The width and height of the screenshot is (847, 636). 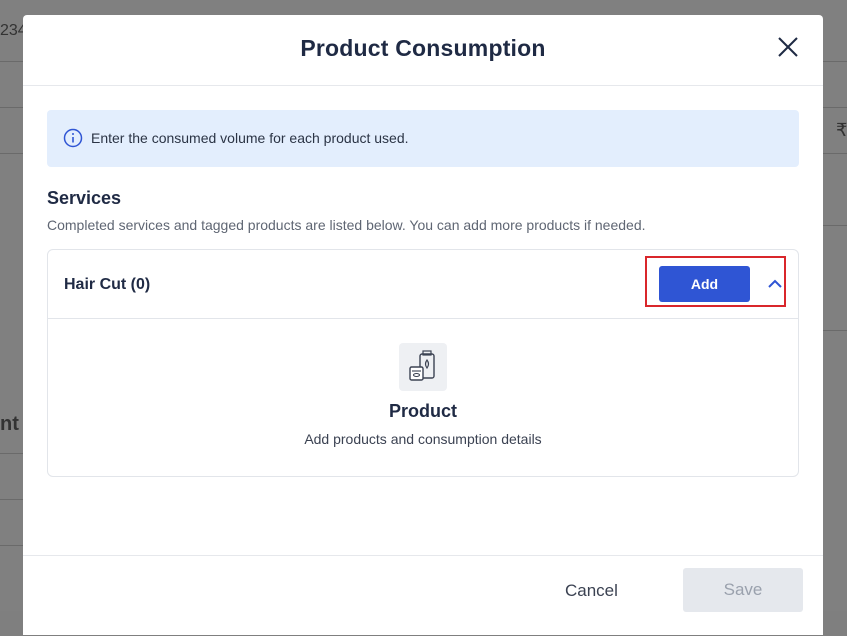 What do you see at coordinates (423, 439) in the screenshot?
I see `empty-state-subtitle: Add products and consumption details` at bounding box center [423, 439].